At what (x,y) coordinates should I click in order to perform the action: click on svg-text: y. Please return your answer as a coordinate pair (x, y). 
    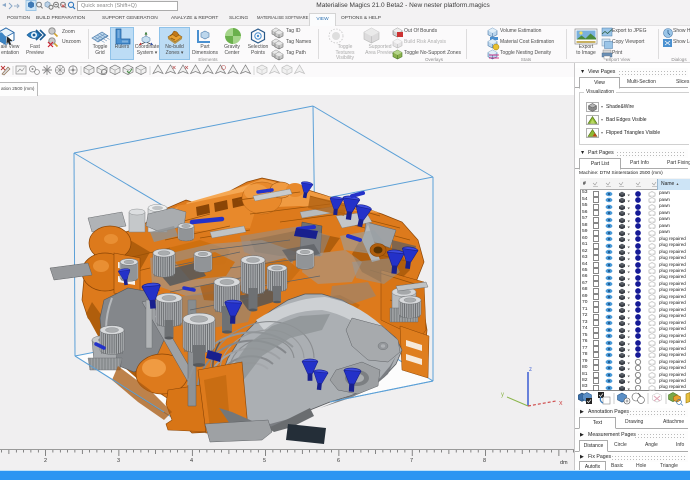
    Looking at the image, I should click on (502, 395).